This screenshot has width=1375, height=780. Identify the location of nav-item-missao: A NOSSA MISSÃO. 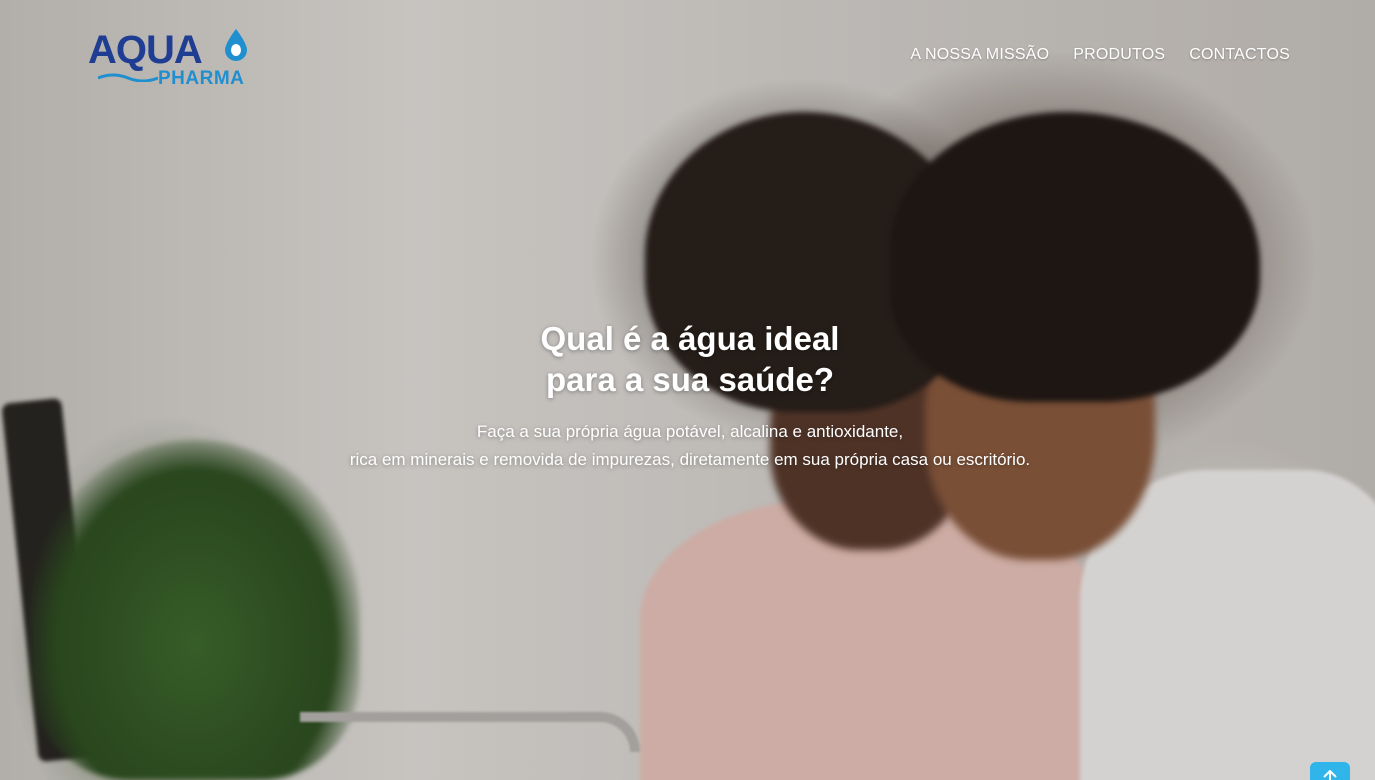
(979, 55).